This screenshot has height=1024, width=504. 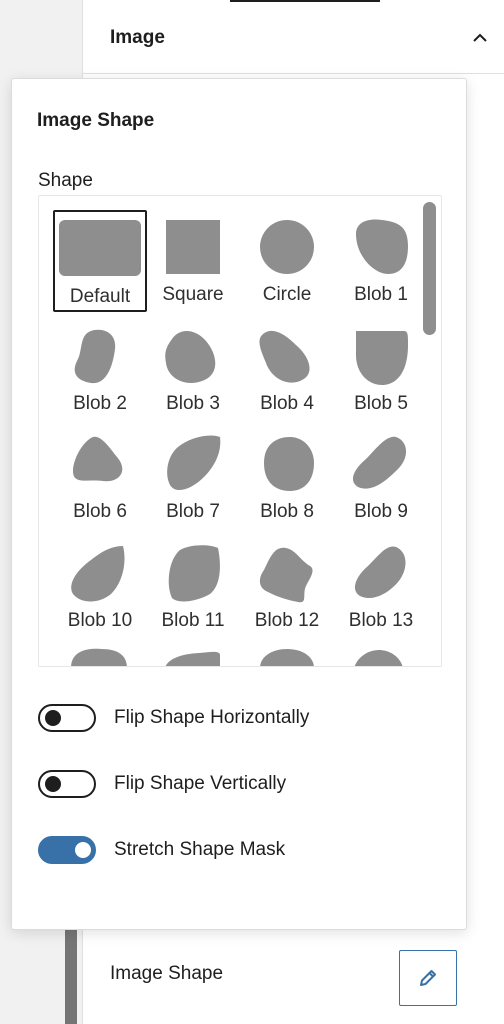 What do you see at coordinates (193, 511) in the screenshot?
I see `shape-option-label: Blob 7` at bounding box center [193, 511].